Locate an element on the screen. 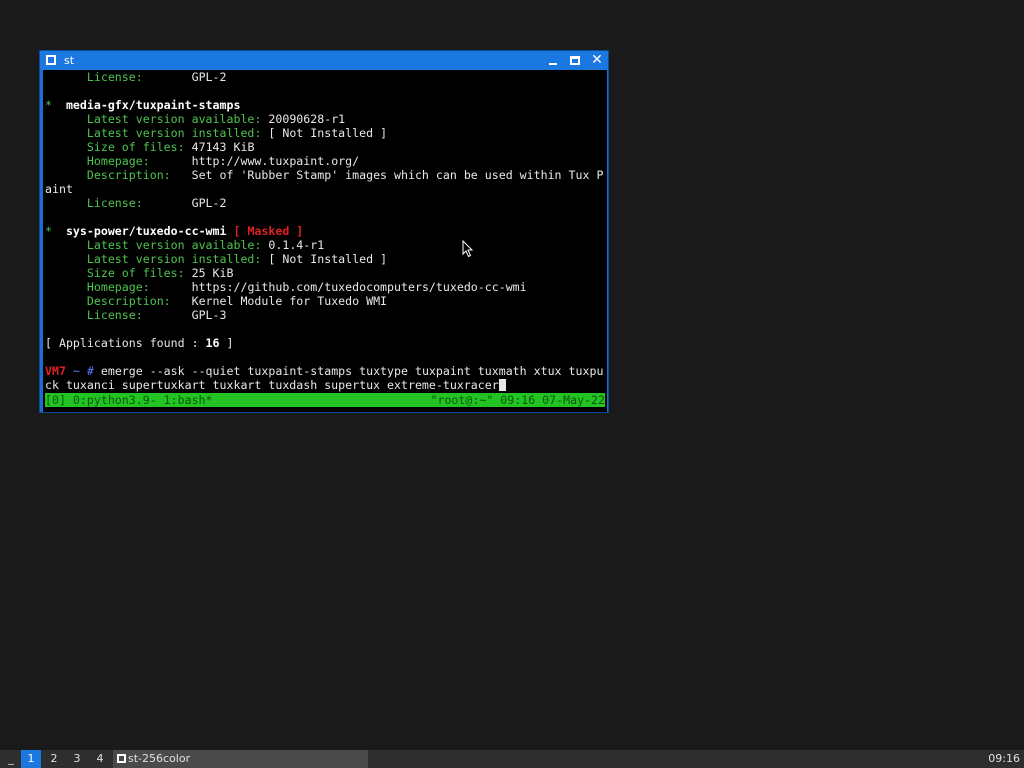 This screenshot has height=768, width=1024. terminal-line: Homepage: http://www.tuxpaint.org/ is located at coordinates (324, 161).